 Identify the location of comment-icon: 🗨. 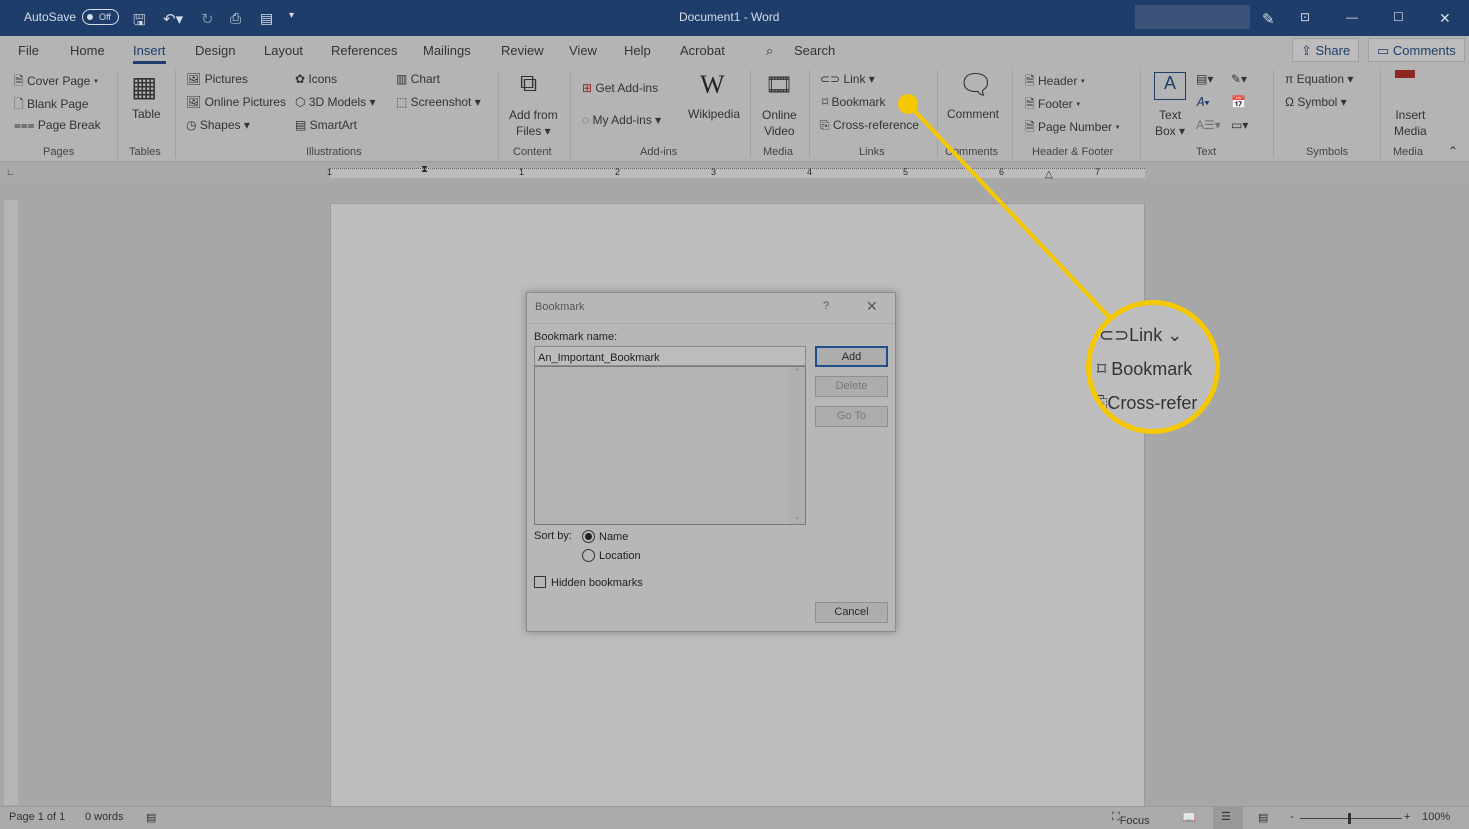
(976, 84).